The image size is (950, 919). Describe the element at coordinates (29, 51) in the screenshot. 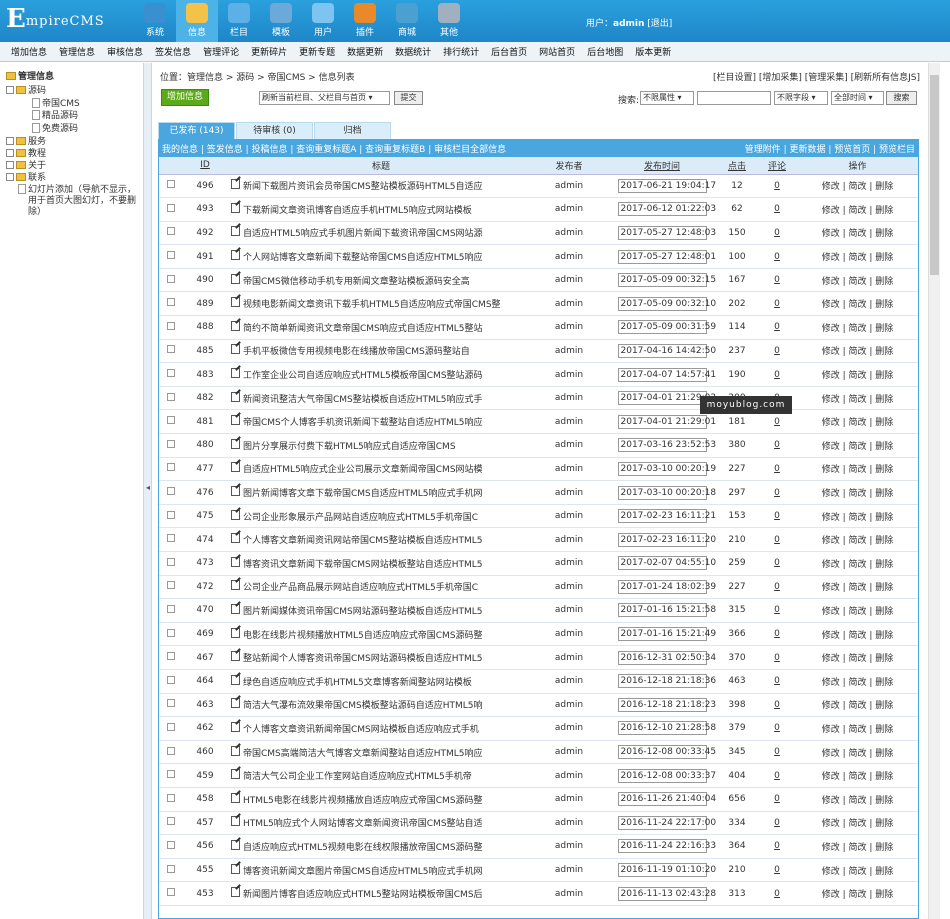

I see `menu-item: 增加信息` at that location.